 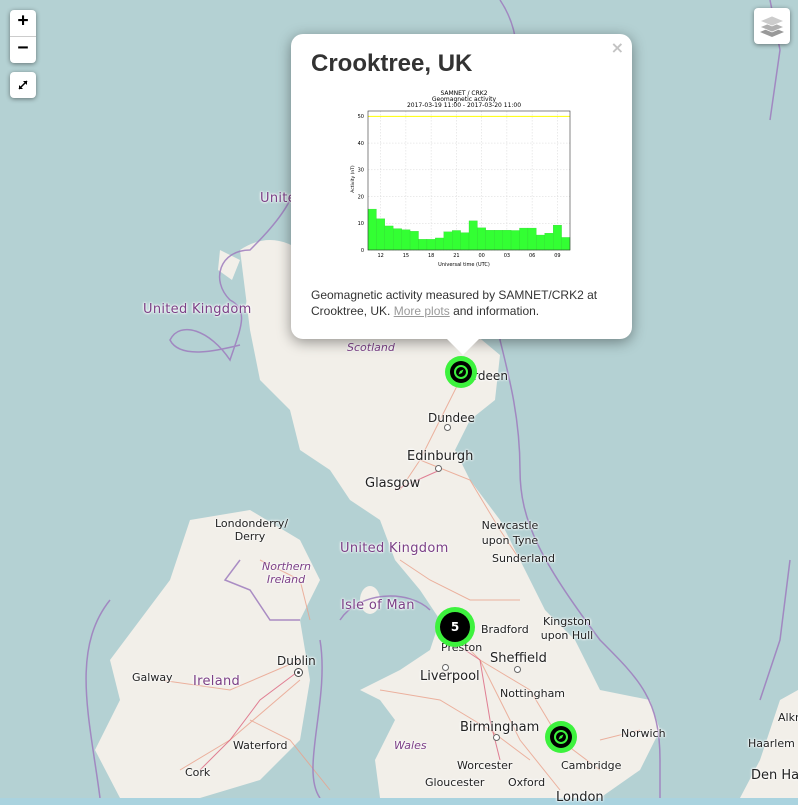 What do you see at coordinates (361, 117) in the screenshot?
I see `chart-ytick-label: 50` at bounding box center [361, 117].